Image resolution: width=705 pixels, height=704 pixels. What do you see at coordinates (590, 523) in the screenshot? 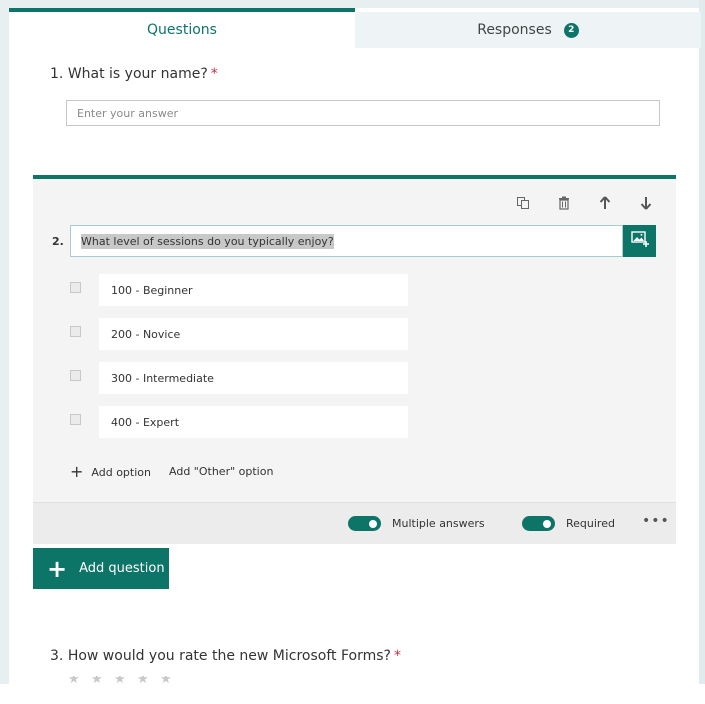
I see `required-label: Required` at bounding box center [590, 523].